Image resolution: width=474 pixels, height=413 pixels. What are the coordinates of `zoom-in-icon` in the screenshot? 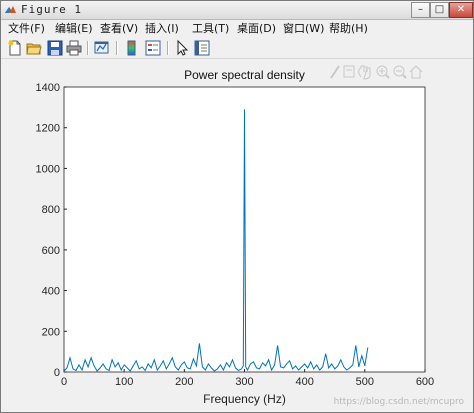 It's located at (383, 72).